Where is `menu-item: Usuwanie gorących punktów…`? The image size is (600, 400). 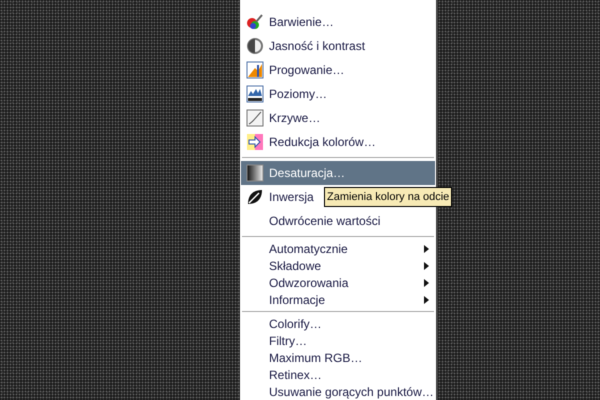 menu-item: Usuwanie gorących punktów… is located at coordinates (338, 391).